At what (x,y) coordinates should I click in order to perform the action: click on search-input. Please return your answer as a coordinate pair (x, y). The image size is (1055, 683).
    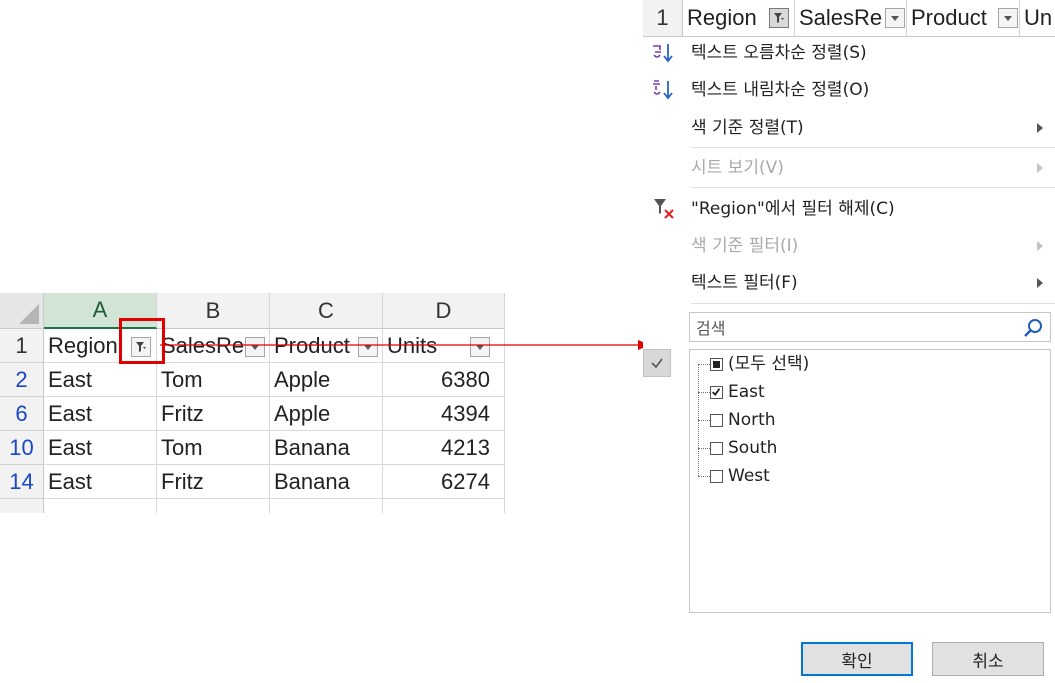
    Looking at the image, I should click on (854, 328).